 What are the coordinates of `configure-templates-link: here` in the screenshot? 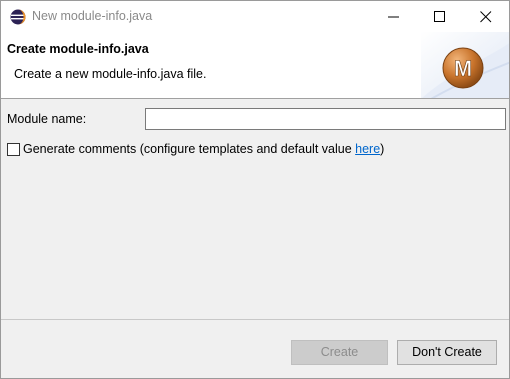 It's located at (367, 149).